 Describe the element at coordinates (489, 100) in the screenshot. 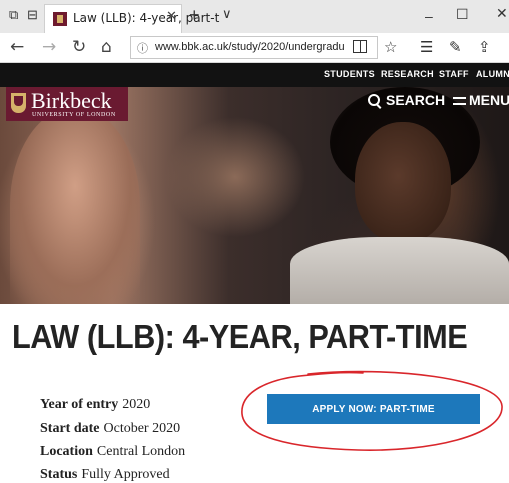

I see `menu-label: MENU` at that location.